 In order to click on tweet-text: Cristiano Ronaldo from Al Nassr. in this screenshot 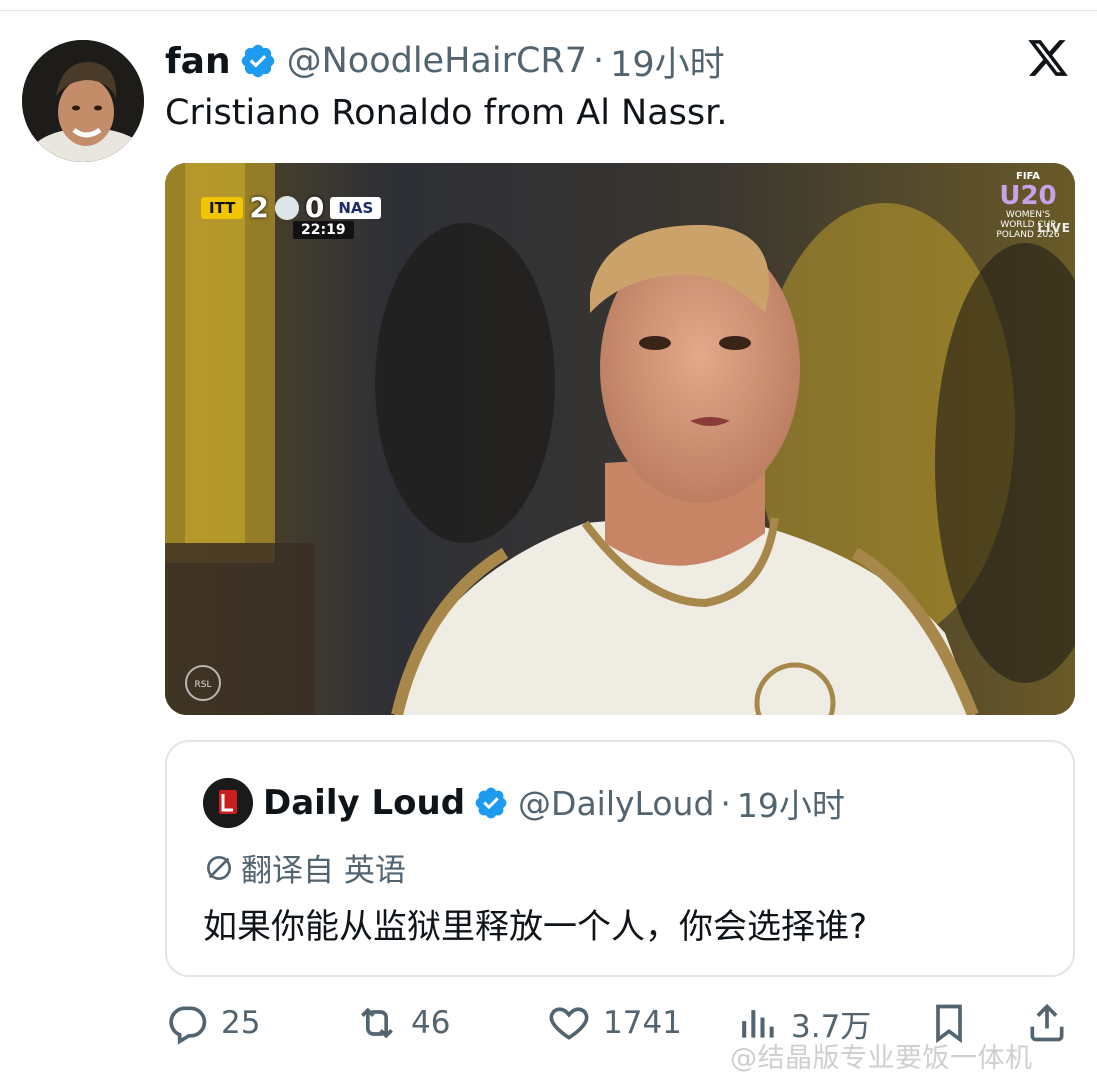, I will do `click(446, 113)`.